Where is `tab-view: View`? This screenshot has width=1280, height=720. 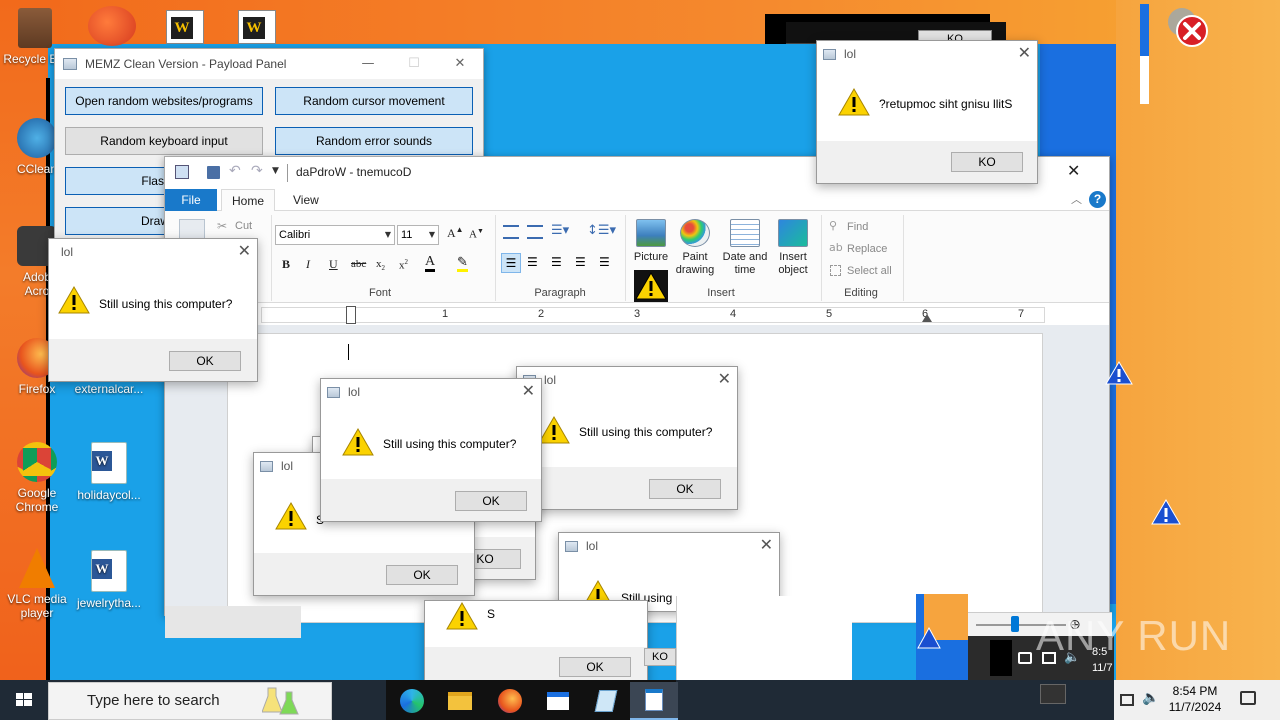 tab-view: View is located at coordinates (306, 200).